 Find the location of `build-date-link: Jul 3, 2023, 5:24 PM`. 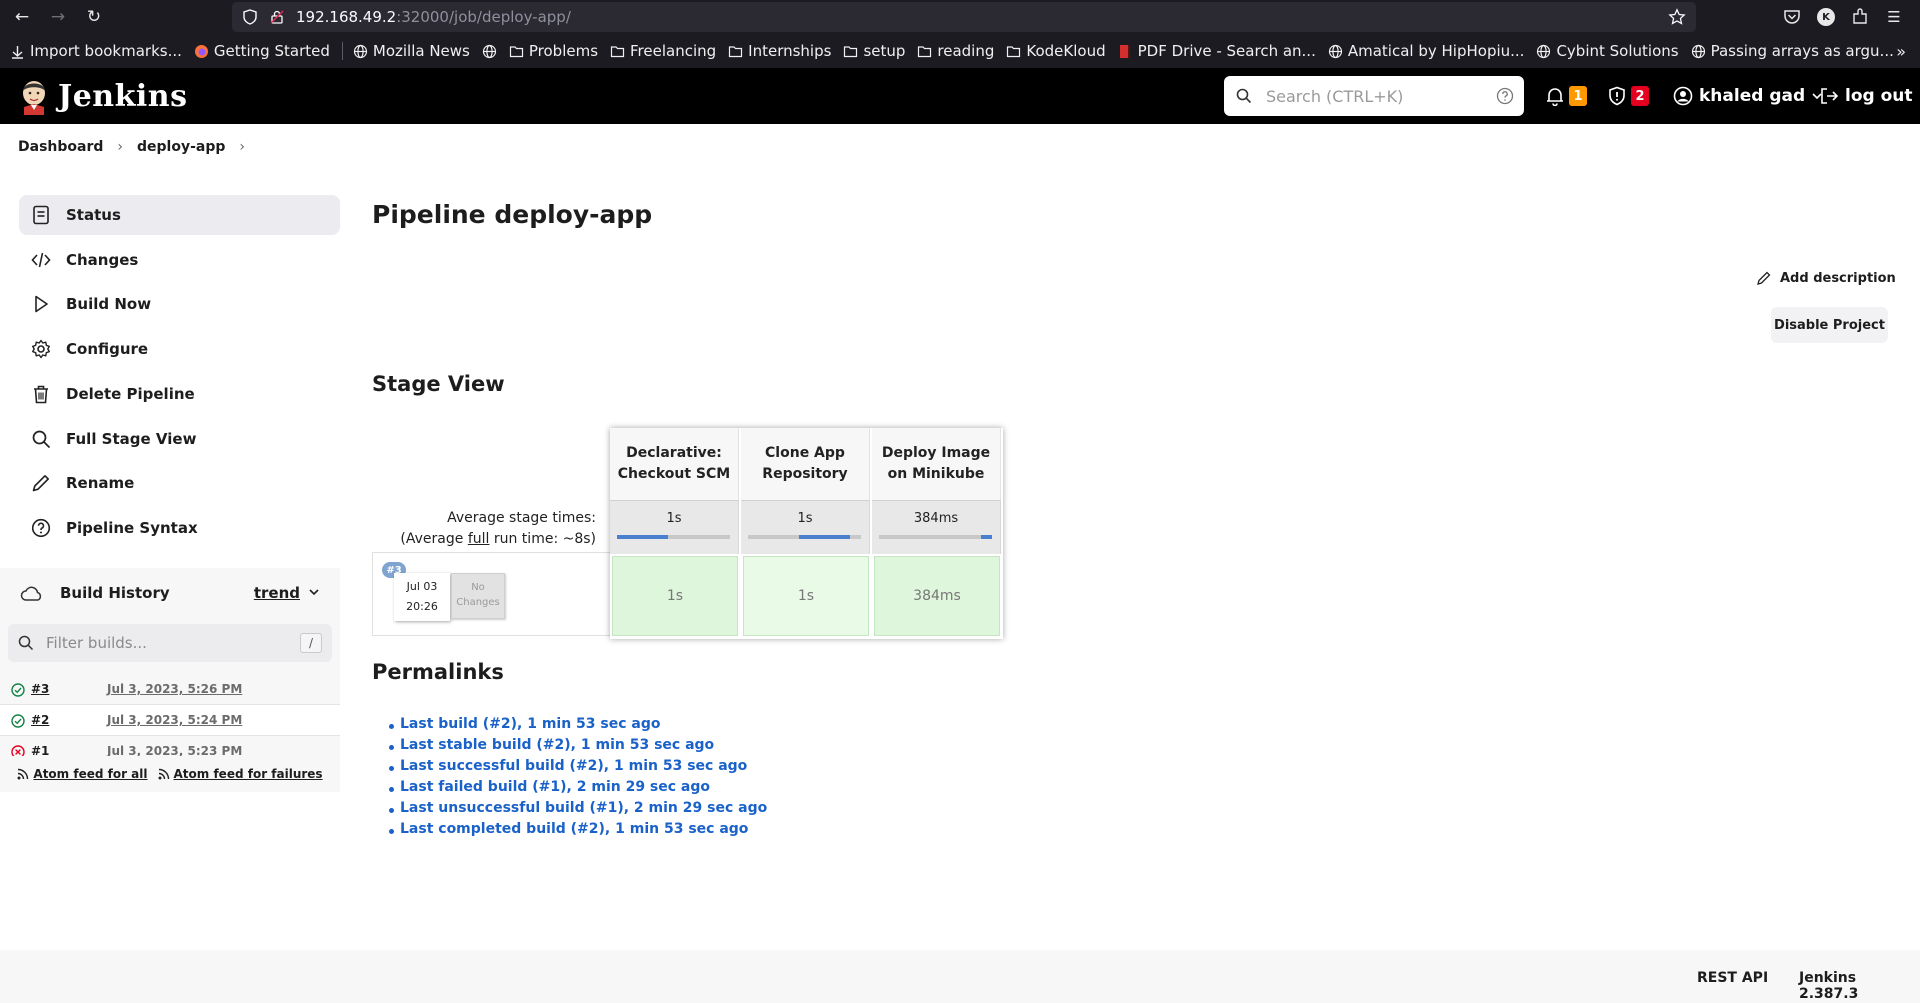

build-date-link: Jul 3, 2023, 5:24 PM is located at coordinates (174, 720).